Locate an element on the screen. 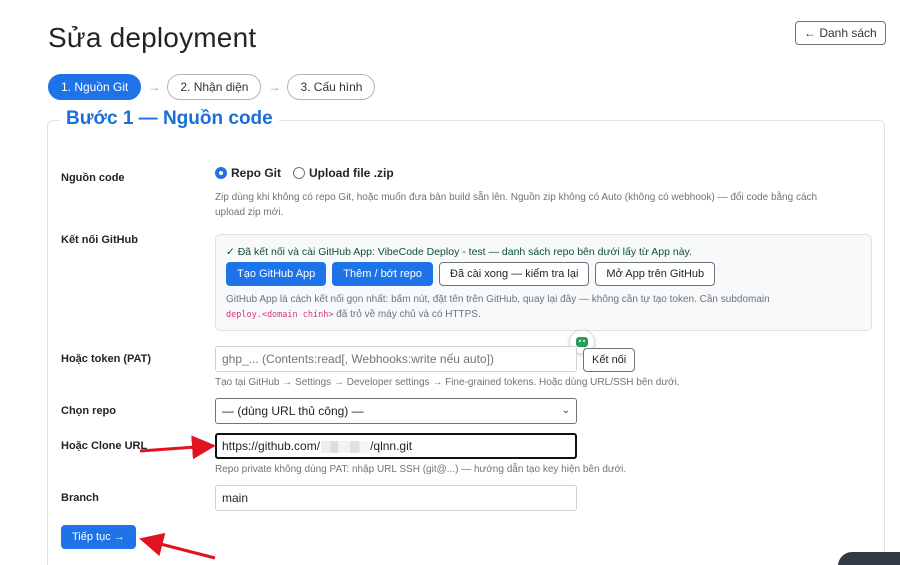 This screenshot has width=900, height=565. step-git-source: 1. Nguồn Git is located at coordinates (95, 87).